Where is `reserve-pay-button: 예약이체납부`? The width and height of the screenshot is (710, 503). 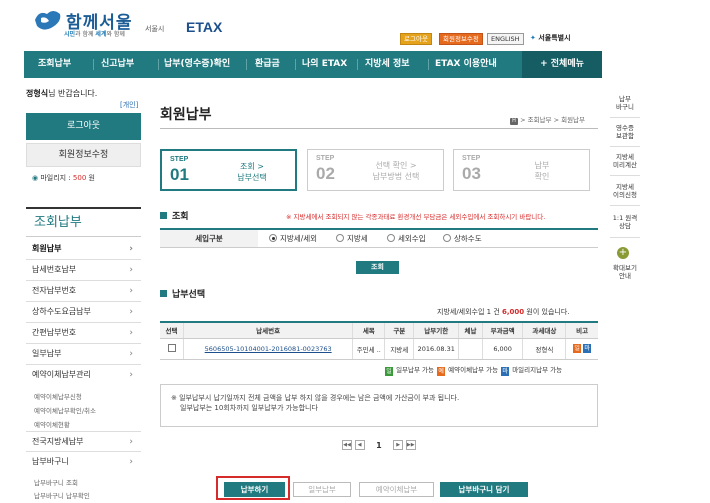 reserve-pay-button: 예약이체납부 is located at coordinates (396, 489).